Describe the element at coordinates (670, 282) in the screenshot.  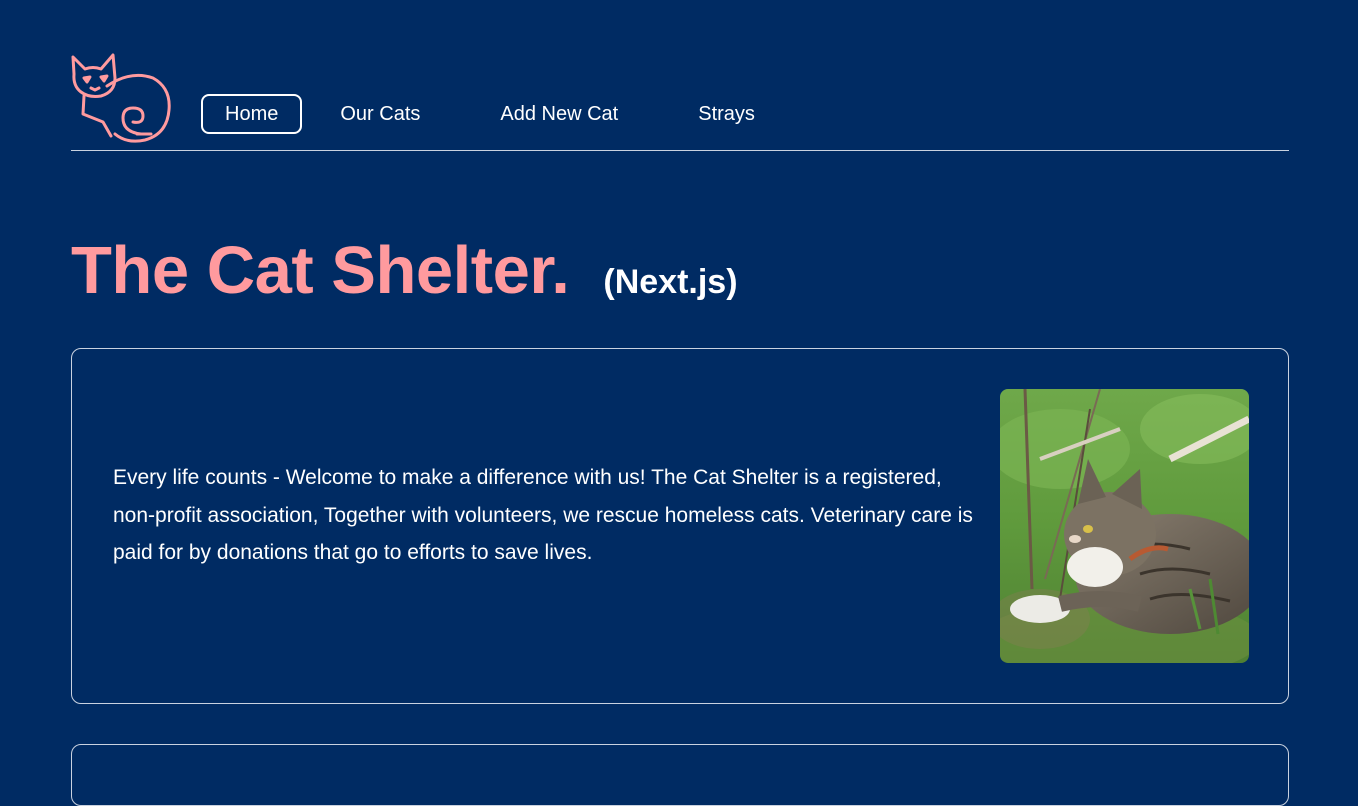
I see `page-subtitle: (Next.js)` at that location.